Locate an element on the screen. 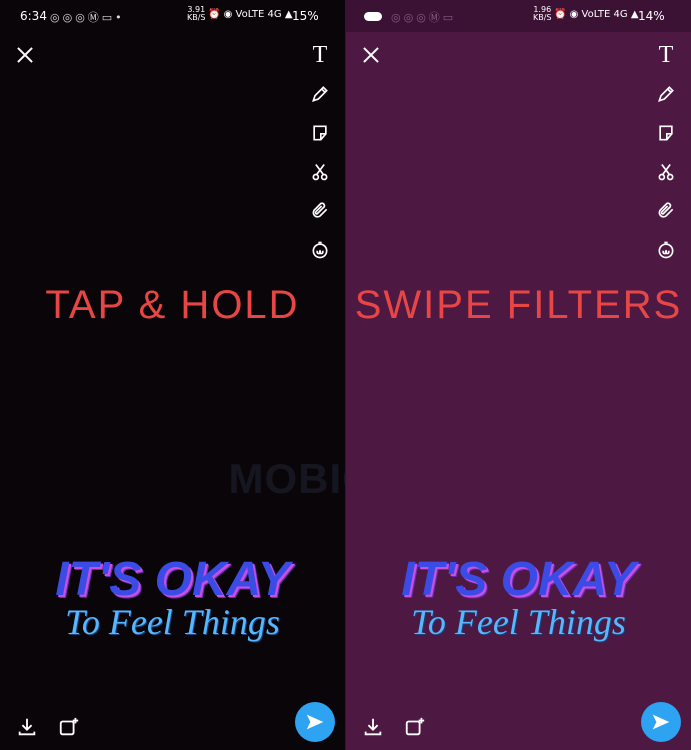 The height and width of the screenshot is (750, 691). notification-icons: ◎◎◎Ⓜ▭ is located at coordinates (424, 17).